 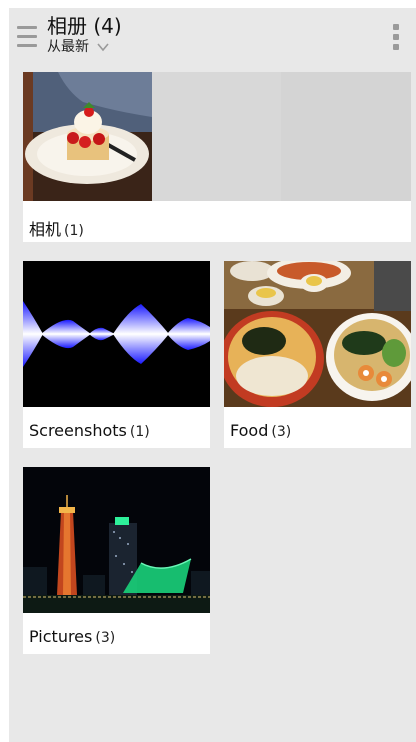 I want to click on album-label-camera: 相机 (1), so click(x=56, y=229).